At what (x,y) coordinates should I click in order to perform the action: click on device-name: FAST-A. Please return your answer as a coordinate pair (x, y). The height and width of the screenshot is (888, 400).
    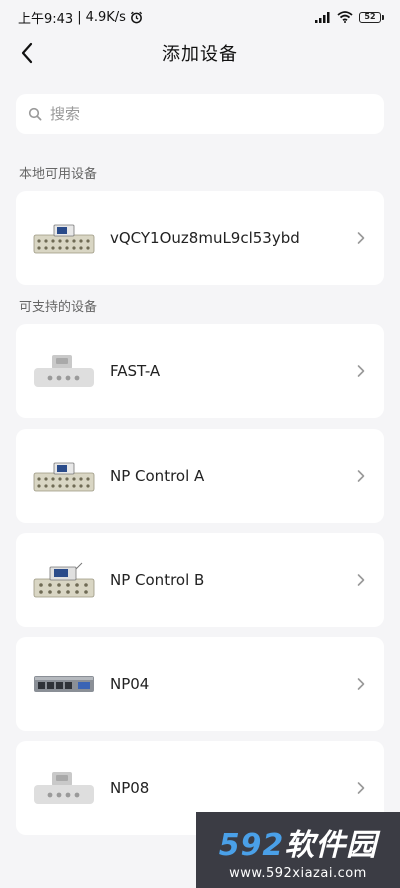
    Looking at the image, I should click on (135, 371).